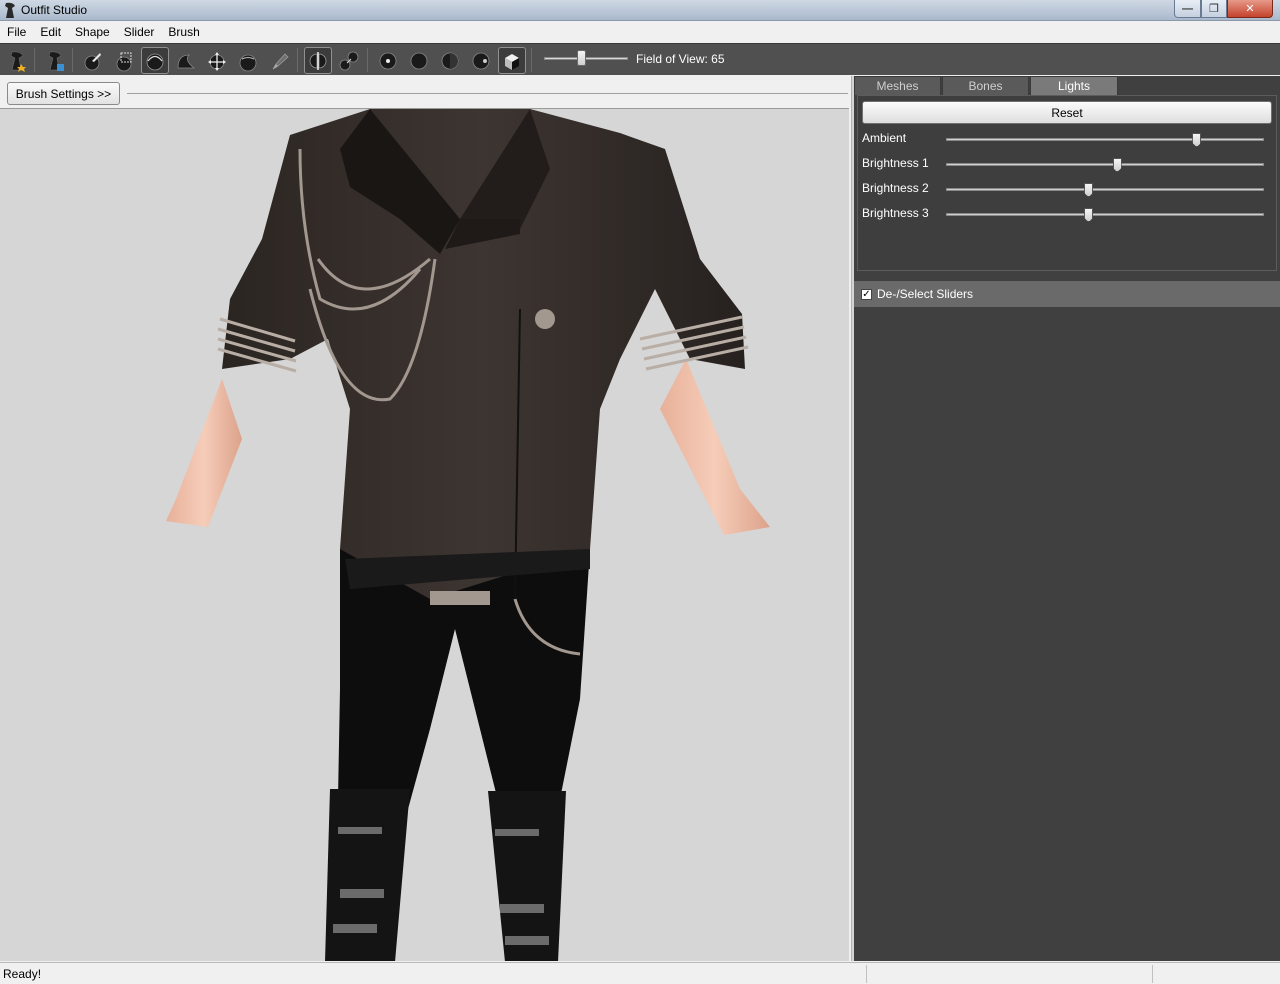 The width and height of the screenshot is (1280, 984). Describe the element at coordinates (1105, 214) in the screenshot. I see `brightness-3-slider-track` at that location.